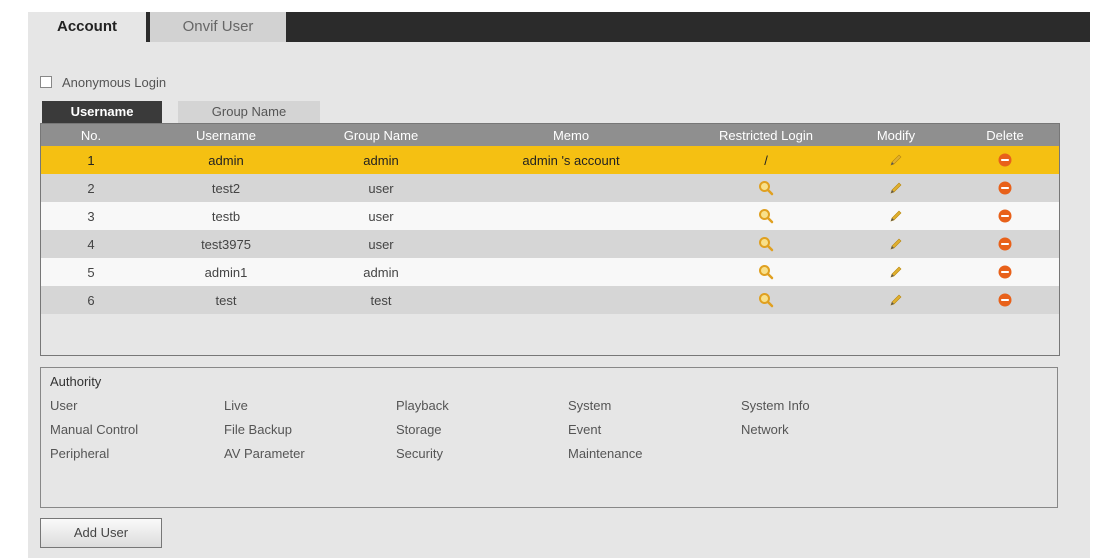  Describe the element at coordinates (249, 112) in the screenshot. I see `subtab-group-name: Group Name` at that location.